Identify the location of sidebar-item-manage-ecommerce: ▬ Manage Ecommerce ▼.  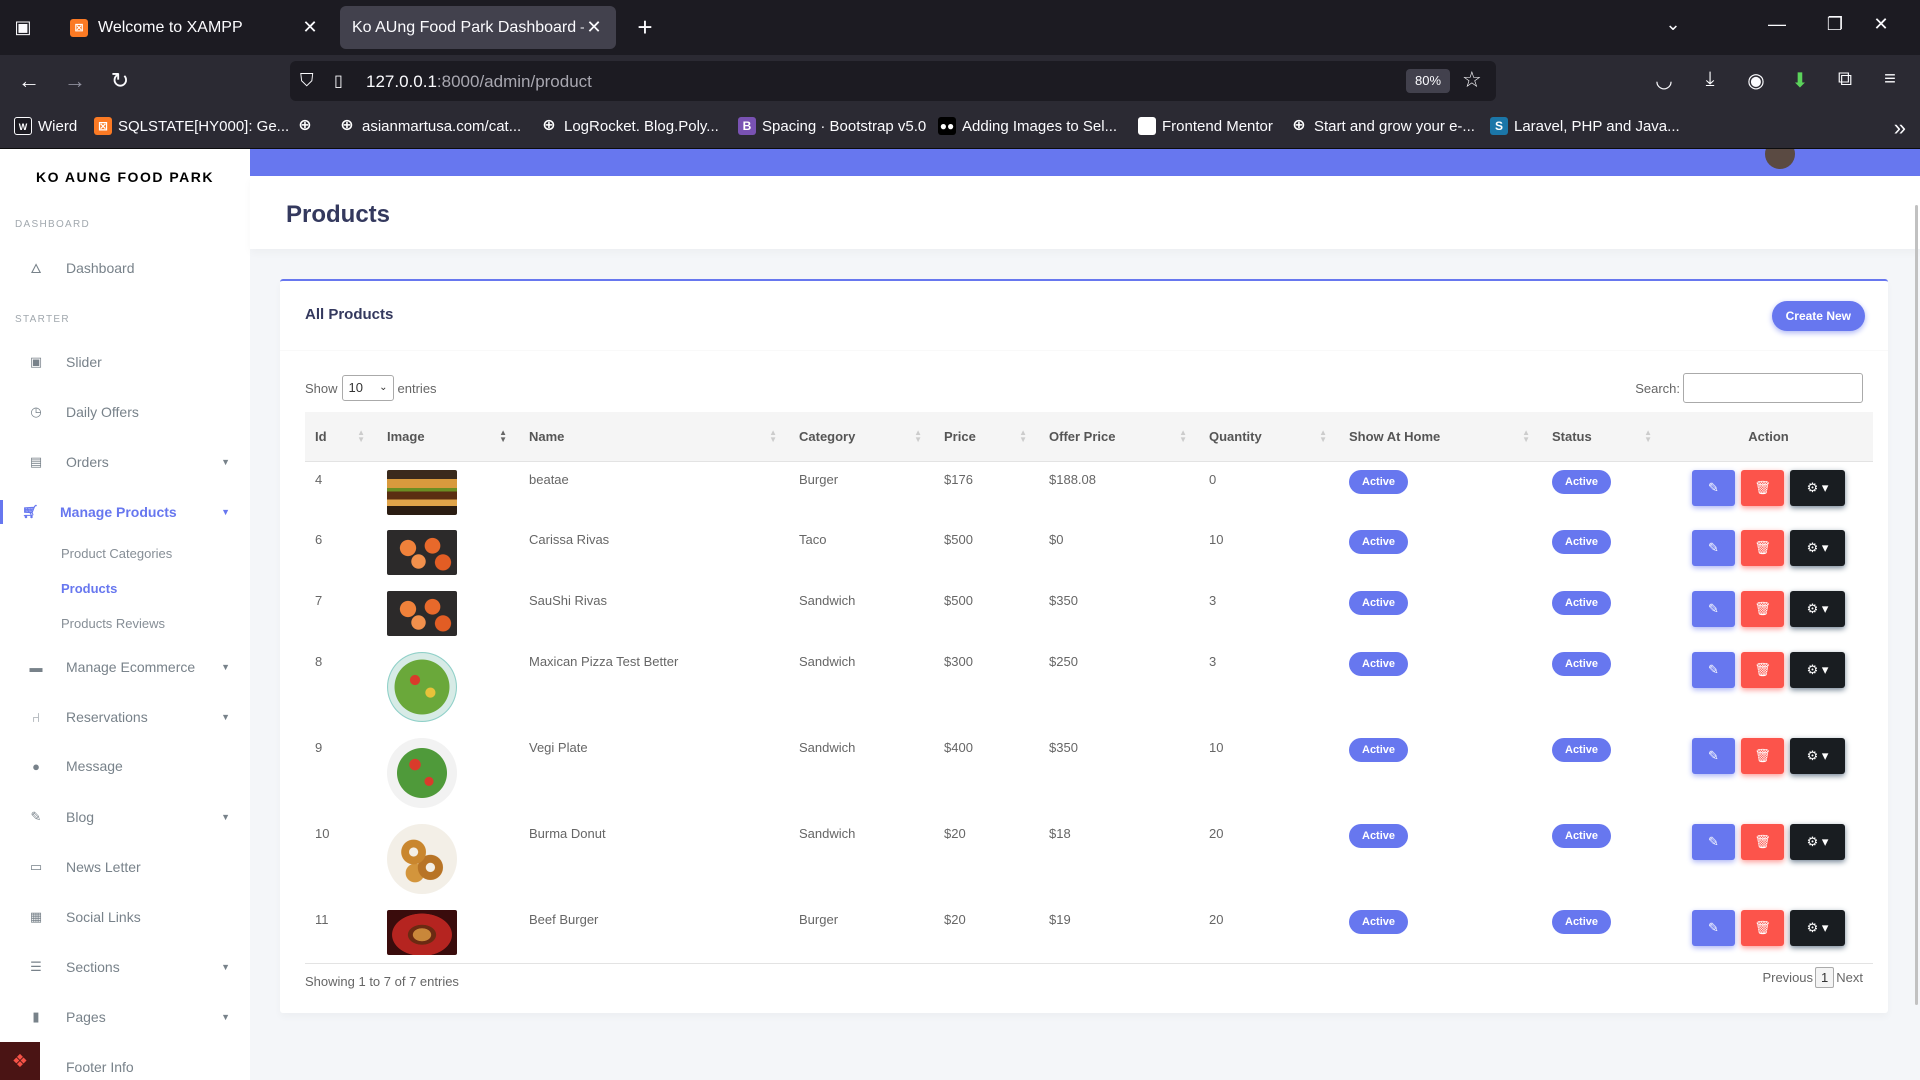
(125, 667).